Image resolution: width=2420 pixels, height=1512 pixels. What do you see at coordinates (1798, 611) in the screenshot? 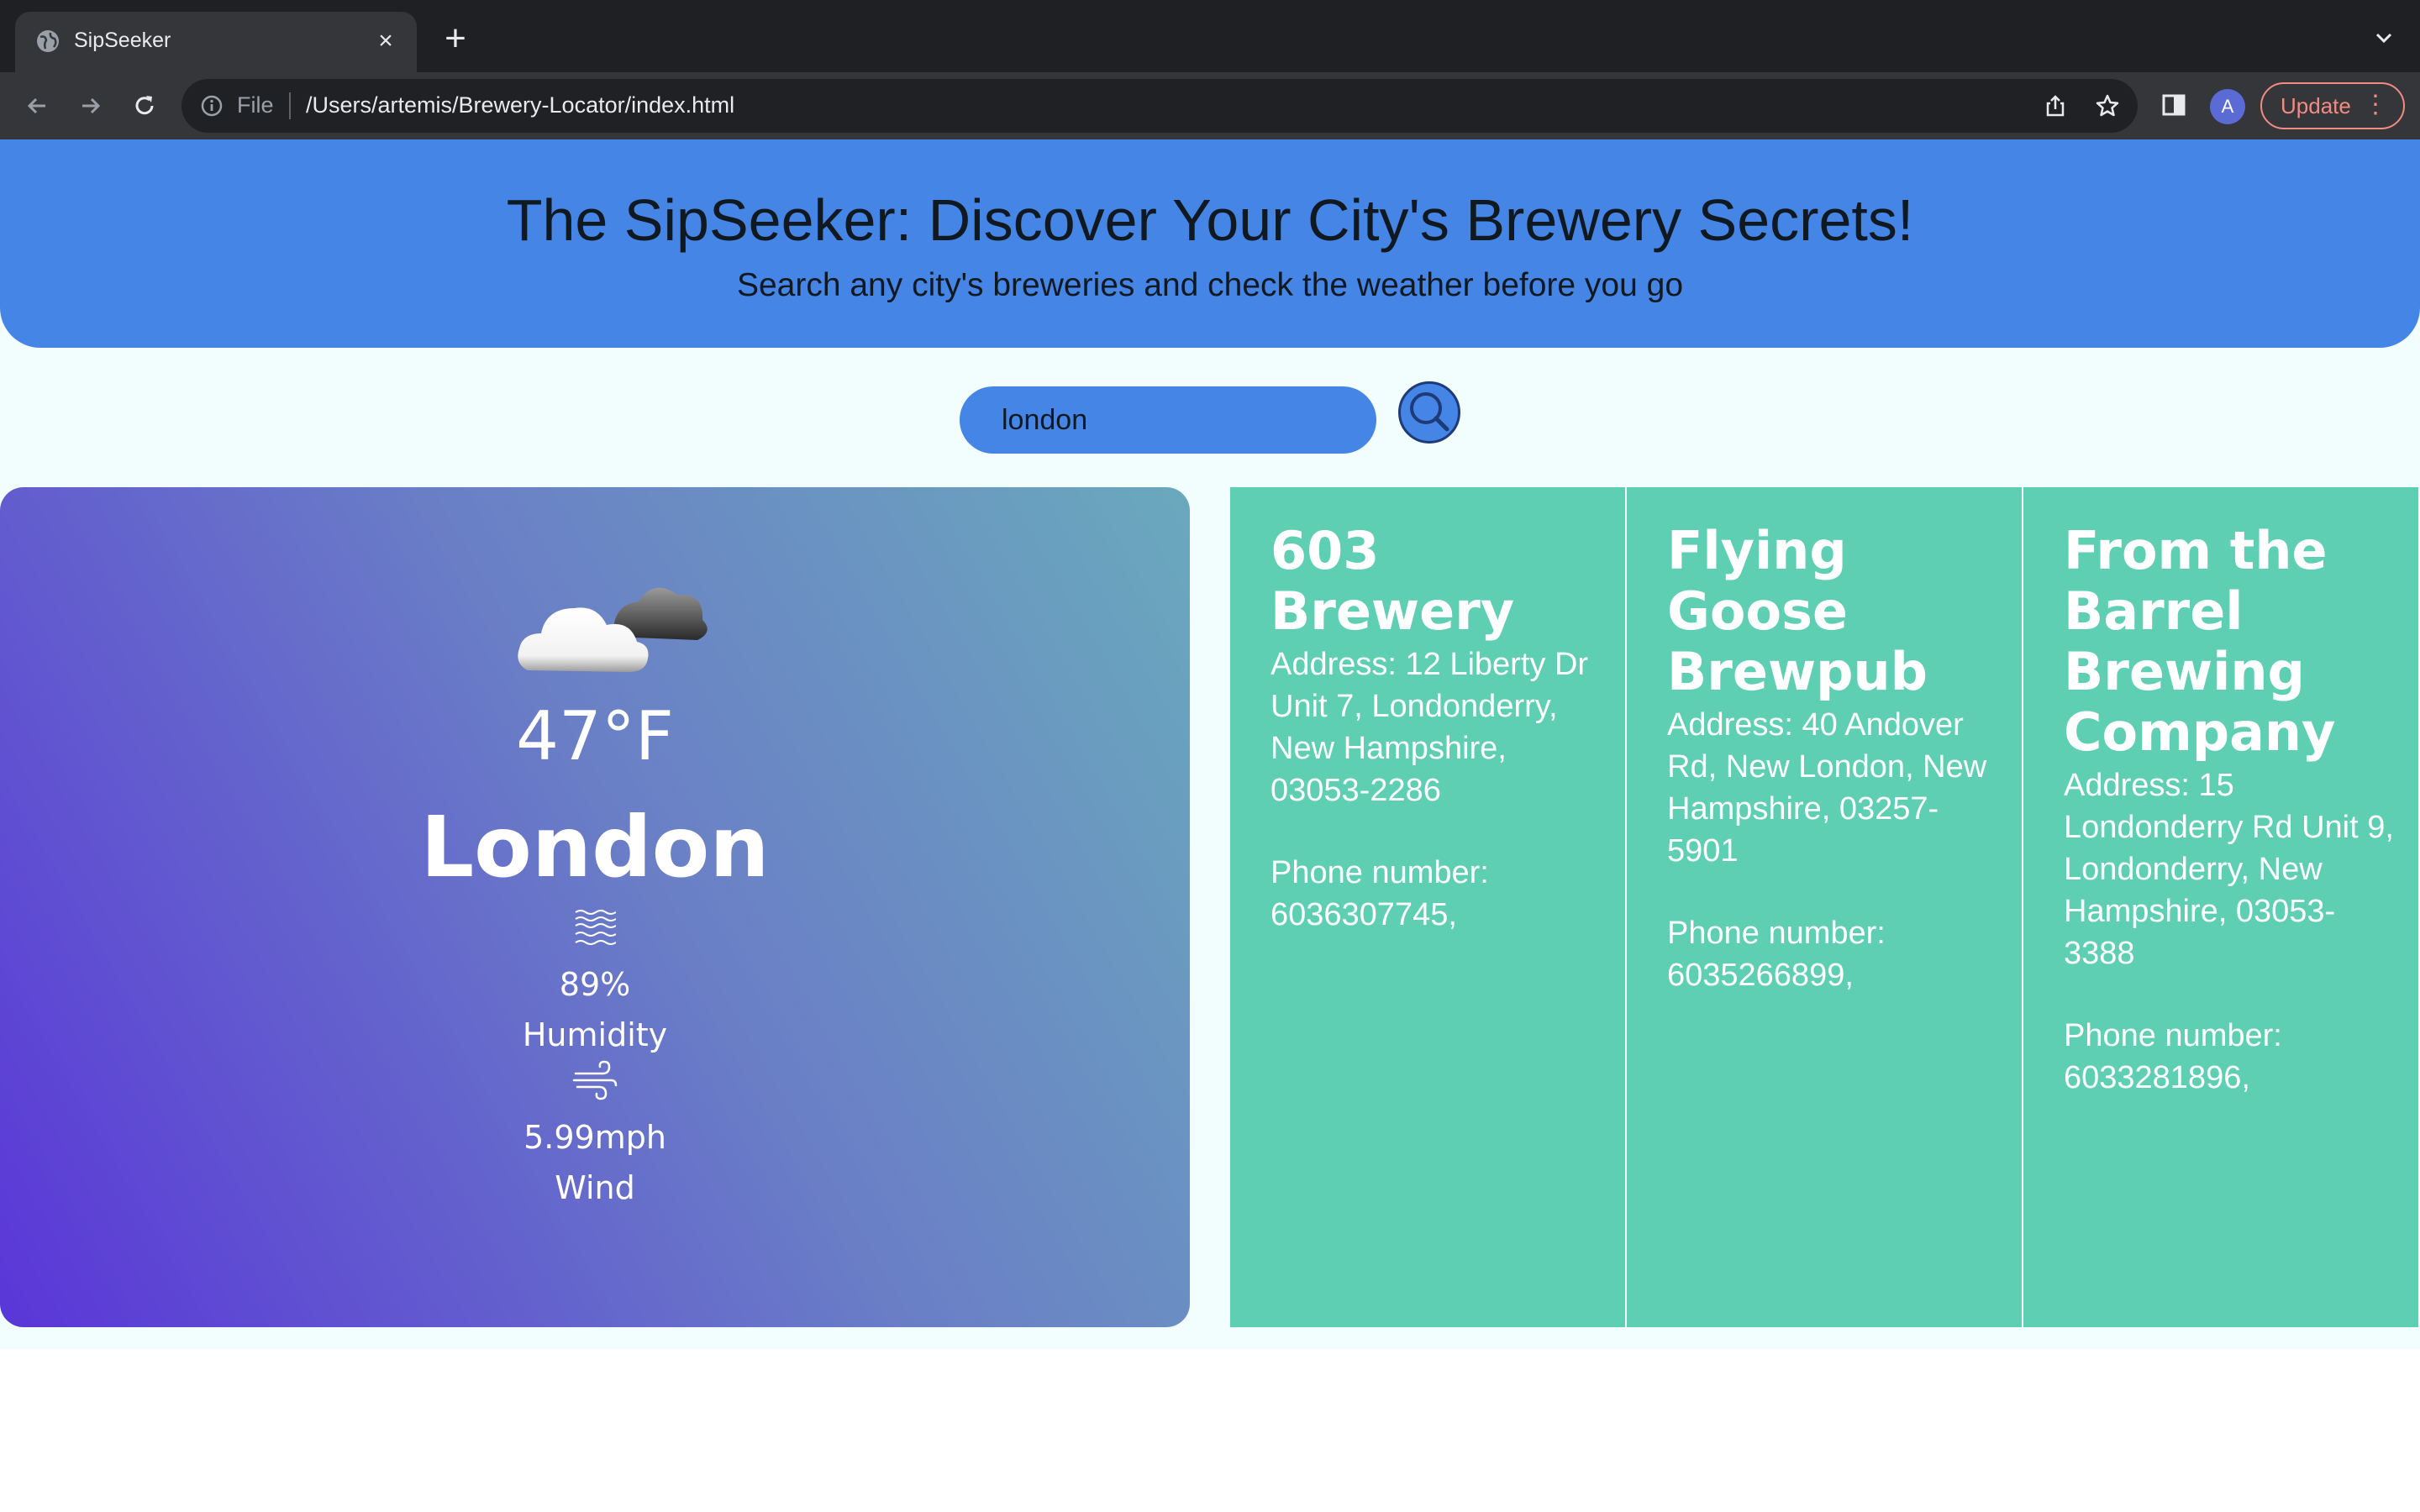
I see `brewery-name: Flying Goose Brewpub` at bounding box center [1798, 611].